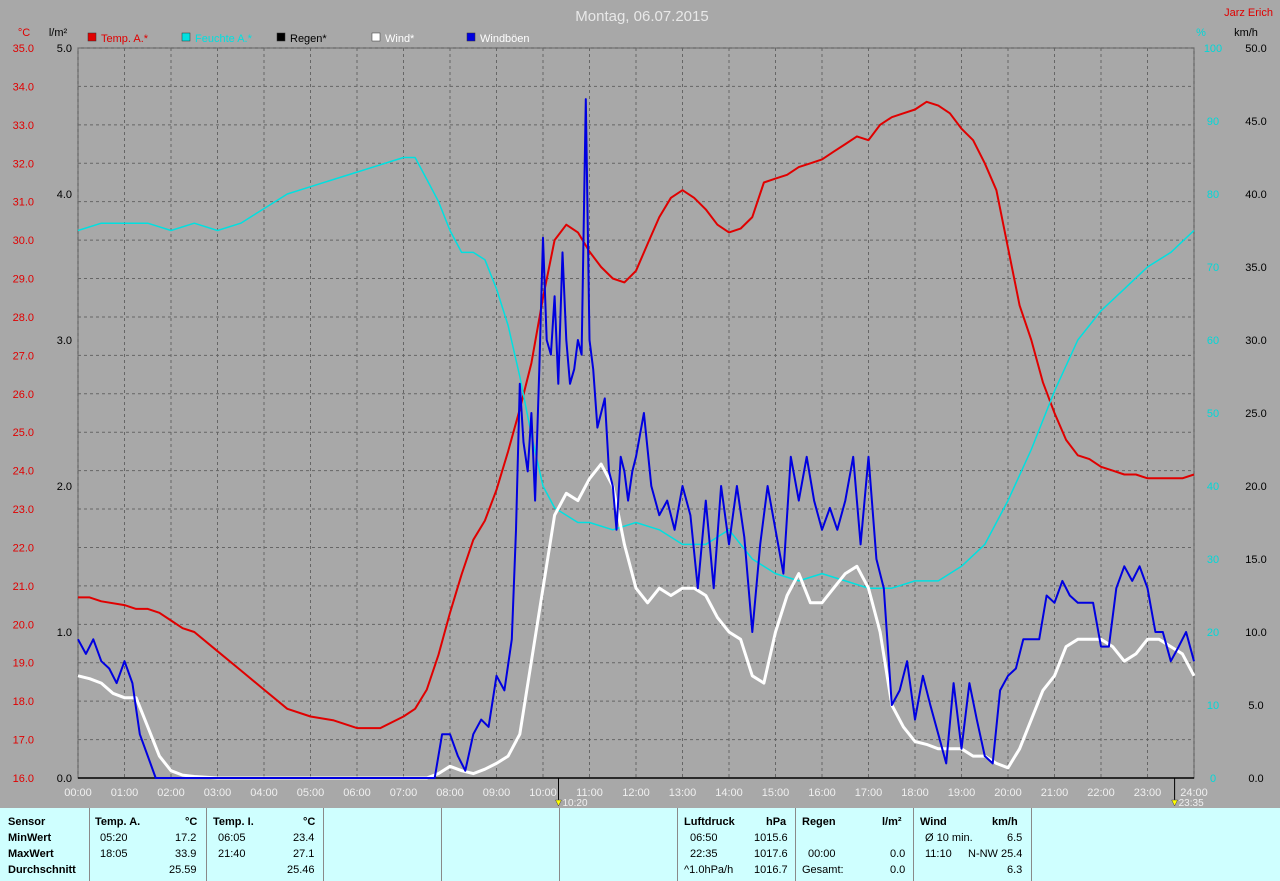 The height and width of the screenshot is (881, 1280). I want to click on legend-label: Temp. A.*, so click(125, 39).